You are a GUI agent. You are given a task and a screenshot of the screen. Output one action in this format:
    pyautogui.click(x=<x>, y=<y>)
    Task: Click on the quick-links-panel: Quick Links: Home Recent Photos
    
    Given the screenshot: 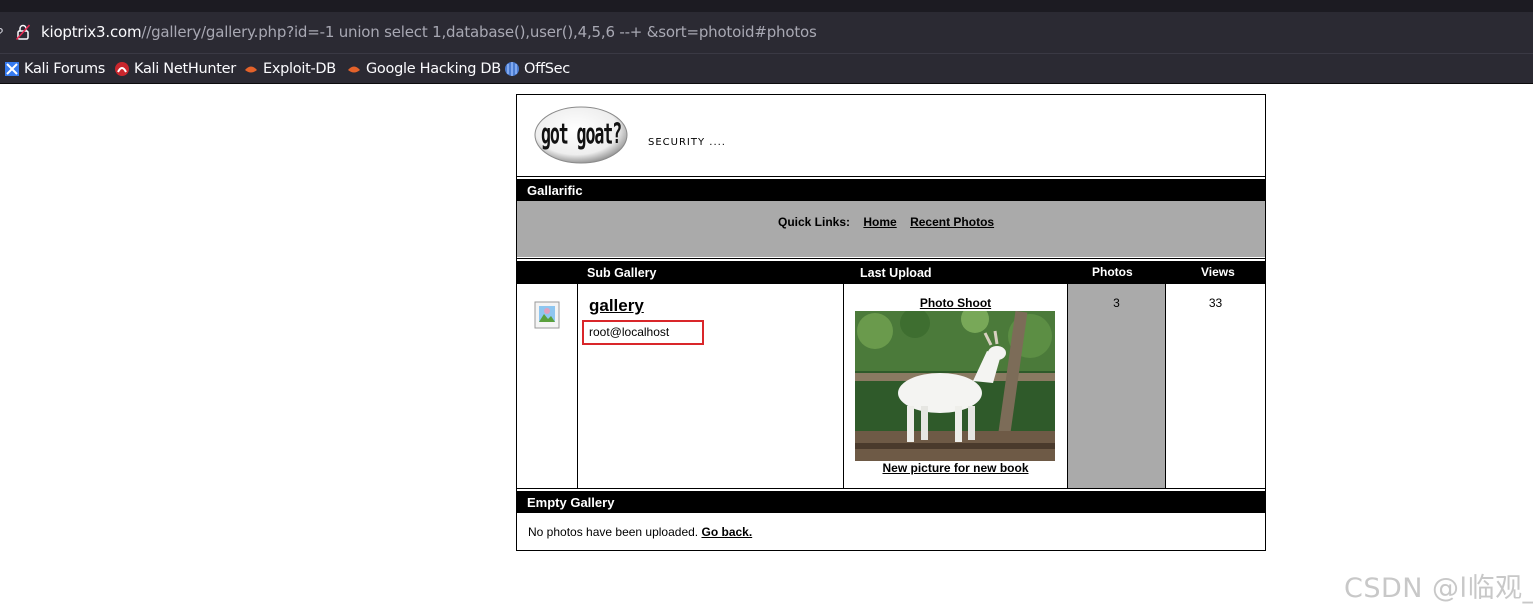 What is the action you would take?
    pyautogui.click(x=891, y=229)
    